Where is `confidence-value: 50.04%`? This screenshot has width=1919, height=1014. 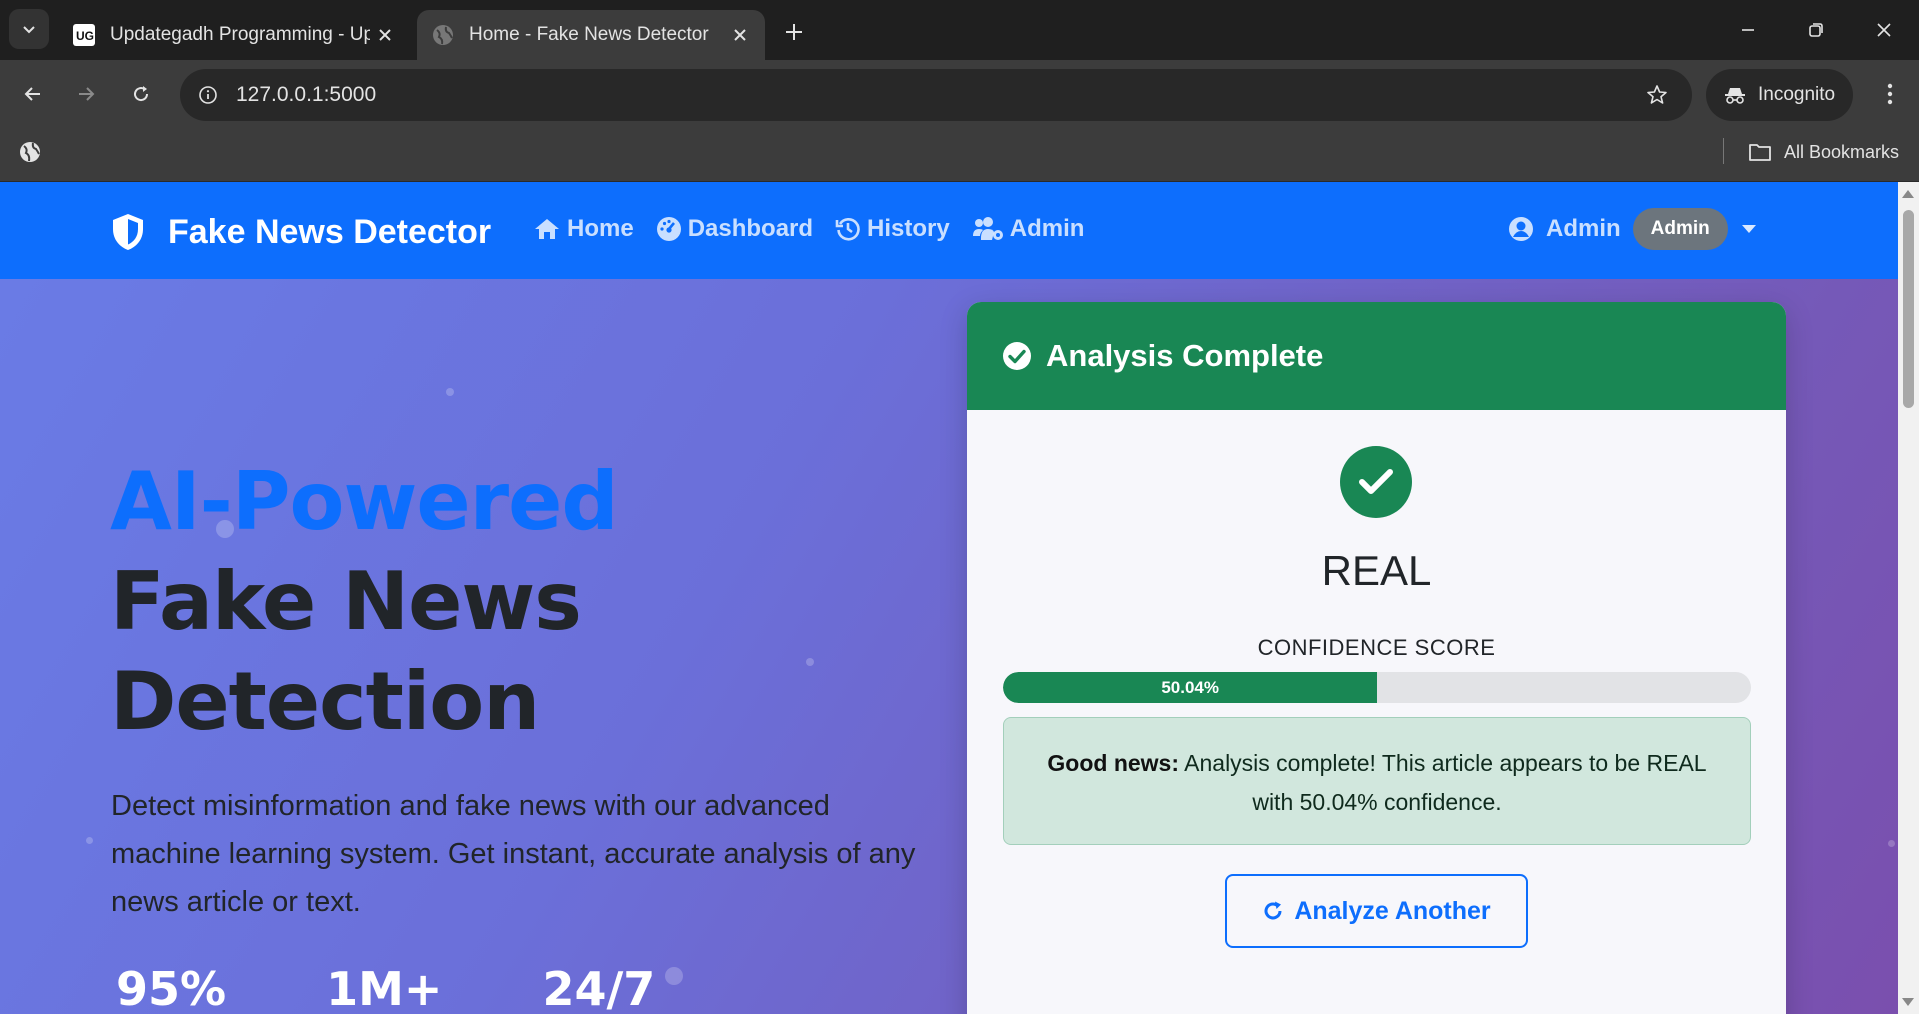
confidence-value: 50.04% is located at coordinates (1190, 687).